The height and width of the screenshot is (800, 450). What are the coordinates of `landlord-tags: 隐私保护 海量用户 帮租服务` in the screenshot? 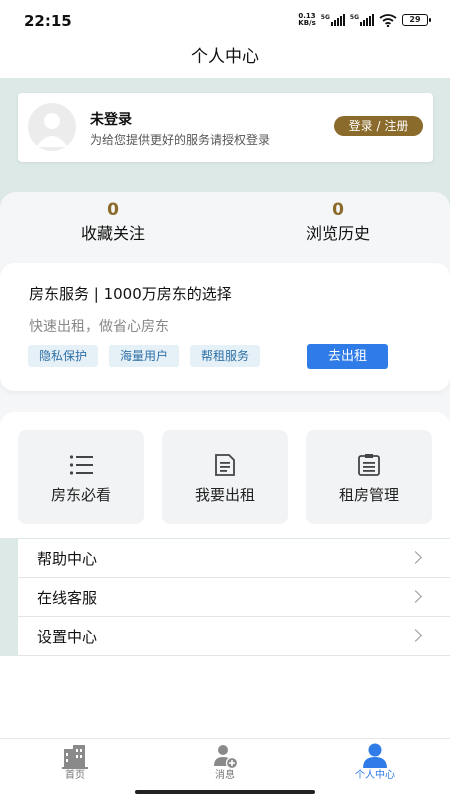 It's located at (144, 356).